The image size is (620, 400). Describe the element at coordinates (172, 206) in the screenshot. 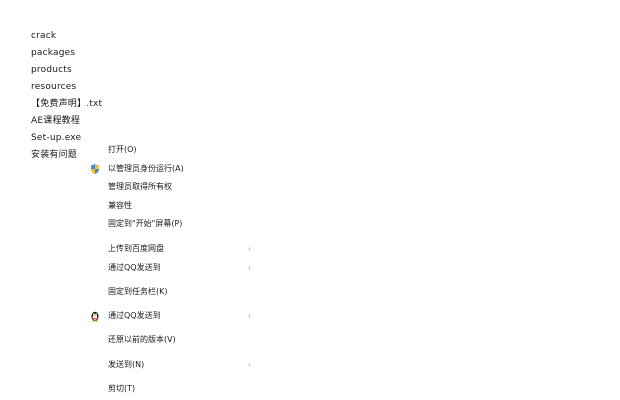

I see `menu-item-compatibility: 兼容性` at that location.